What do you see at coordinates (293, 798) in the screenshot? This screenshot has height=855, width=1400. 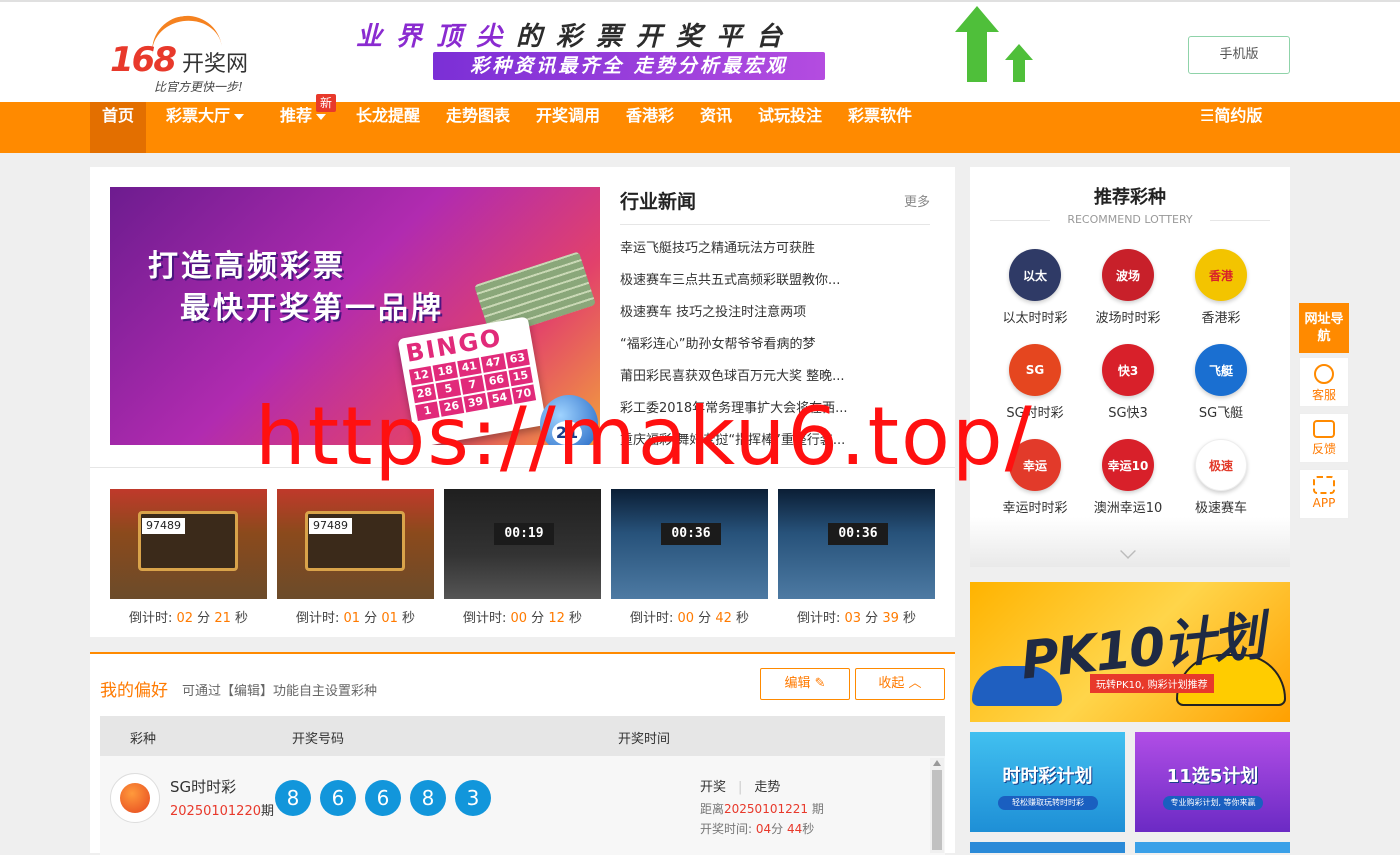 I see `number-ball: 8` at bounding box center [293, 798].